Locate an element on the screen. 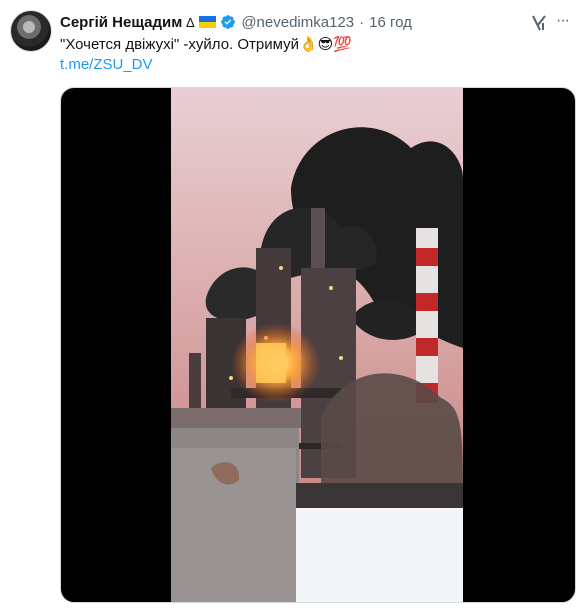 The width and height of the screenshot is (582, 610). verified-badge-icon is located at coordinates (228, 22).